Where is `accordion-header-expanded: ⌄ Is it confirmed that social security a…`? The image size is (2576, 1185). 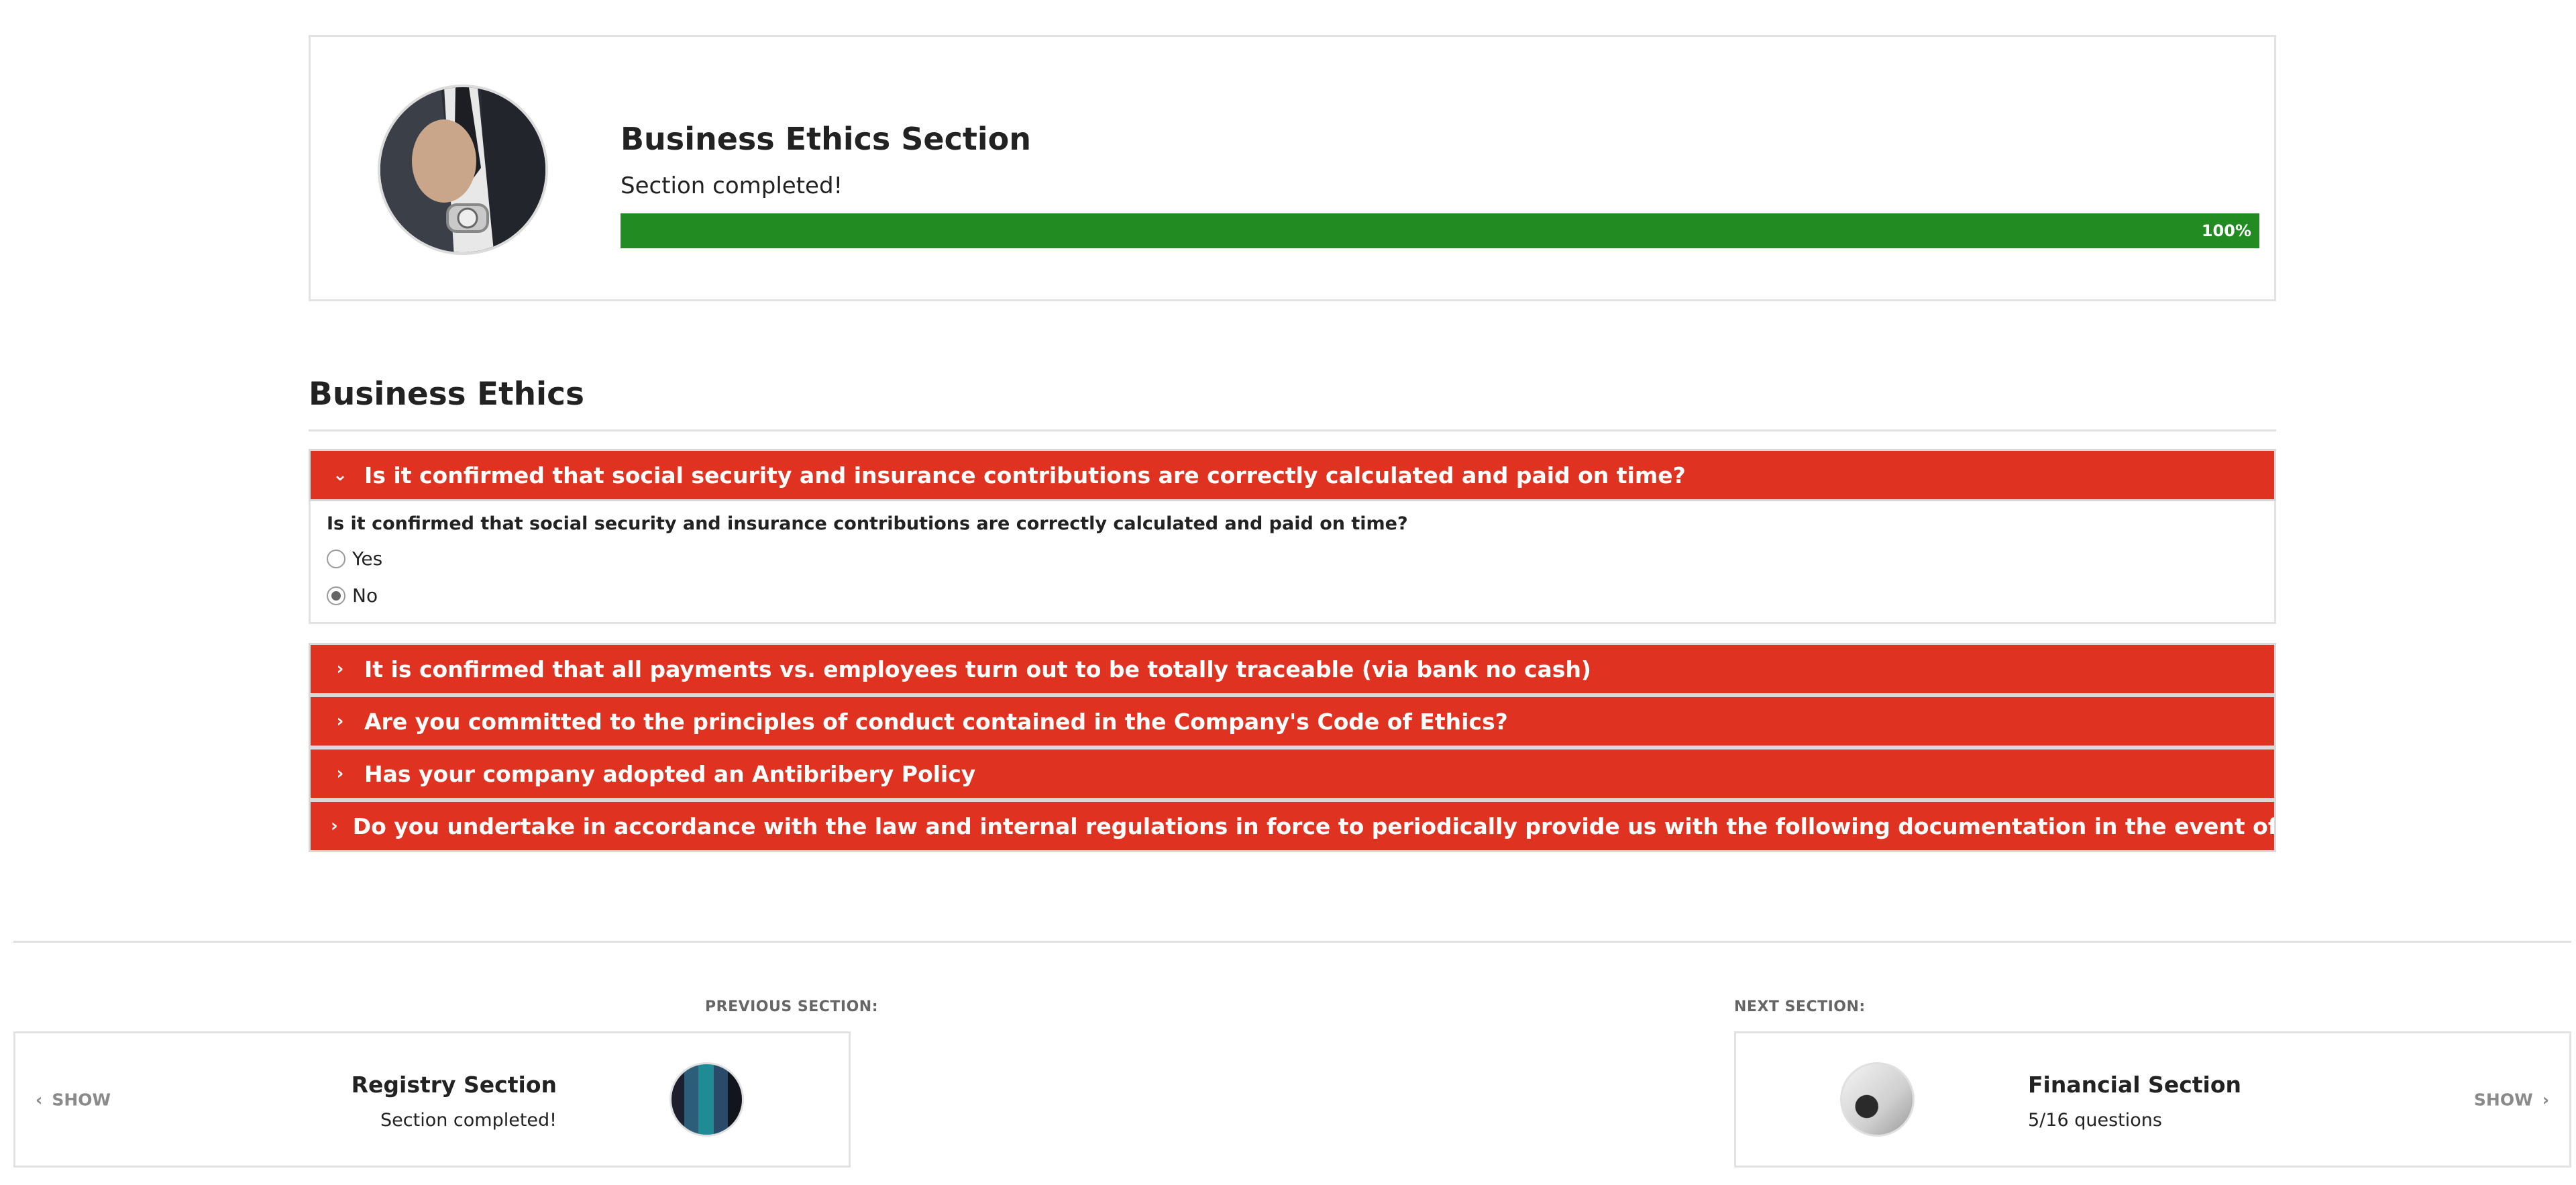
accordion-header-expanded: ⌄ Is it confirmed that social security a… is located at coordinates (1292, 475).